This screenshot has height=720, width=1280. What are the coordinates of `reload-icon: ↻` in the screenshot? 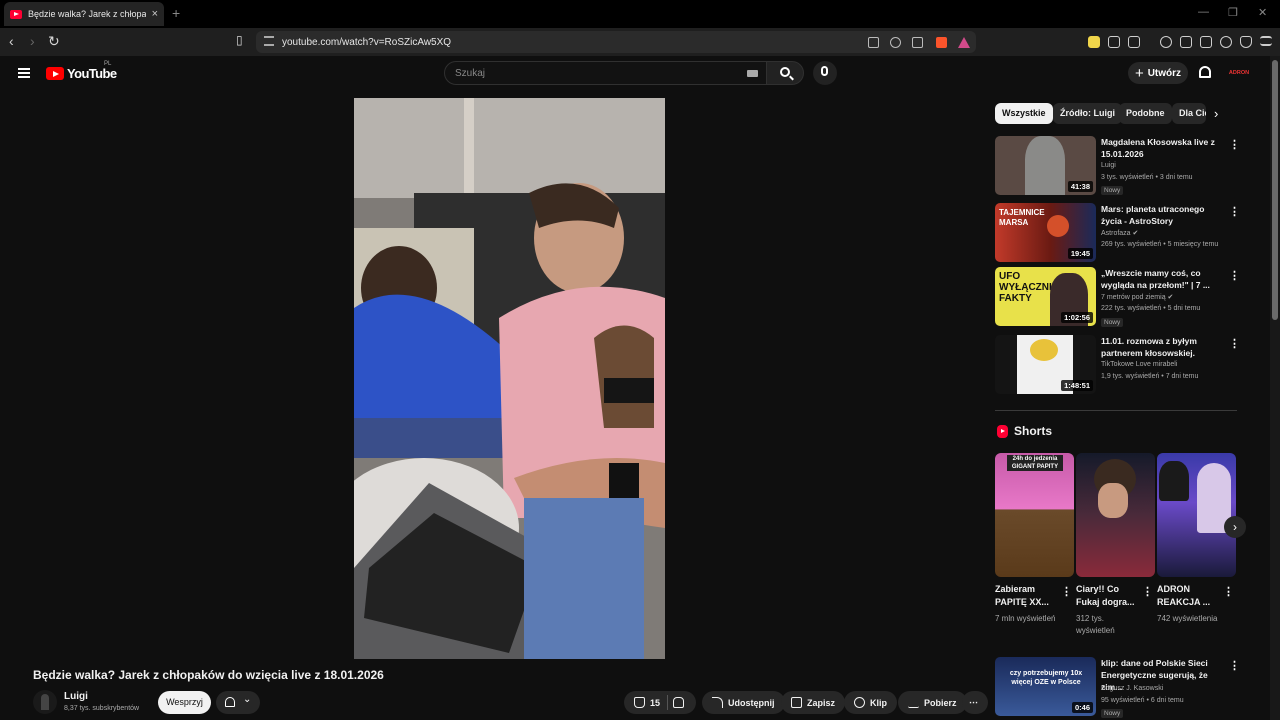 It's located at (54, 41).